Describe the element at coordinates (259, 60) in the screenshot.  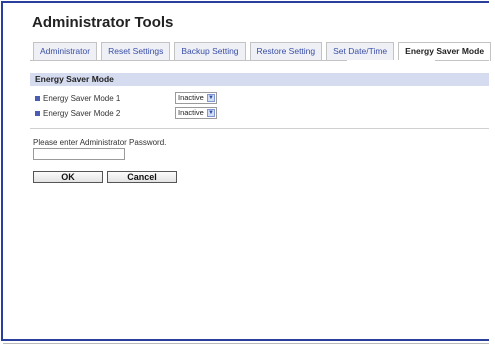
I see `tab-underline` at that location.